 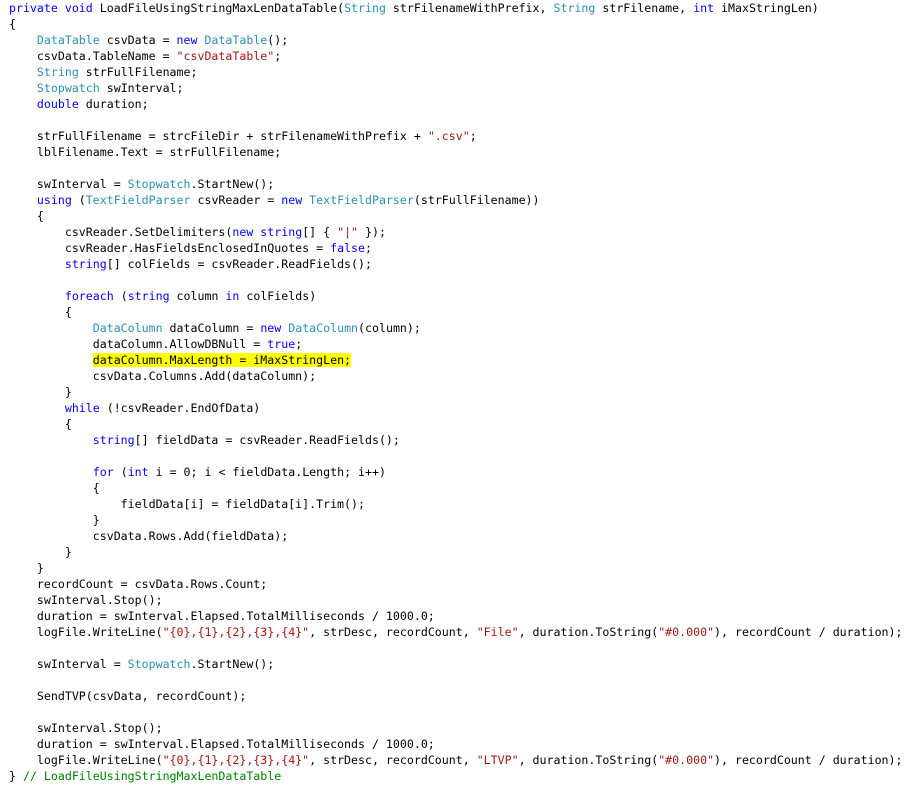 What do you see at coordinates (456, 104) in the screenshot?
I see `code-line: double duration;` at bounding box center [456, 104].